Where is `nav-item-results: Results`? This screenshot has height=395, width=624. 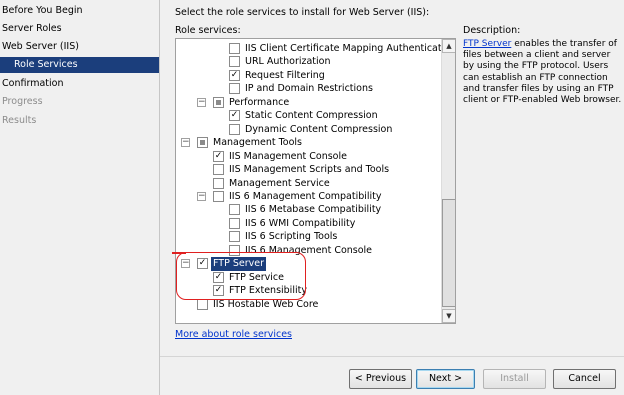
nav-item-results: Results is located at coordinates (19, 120).